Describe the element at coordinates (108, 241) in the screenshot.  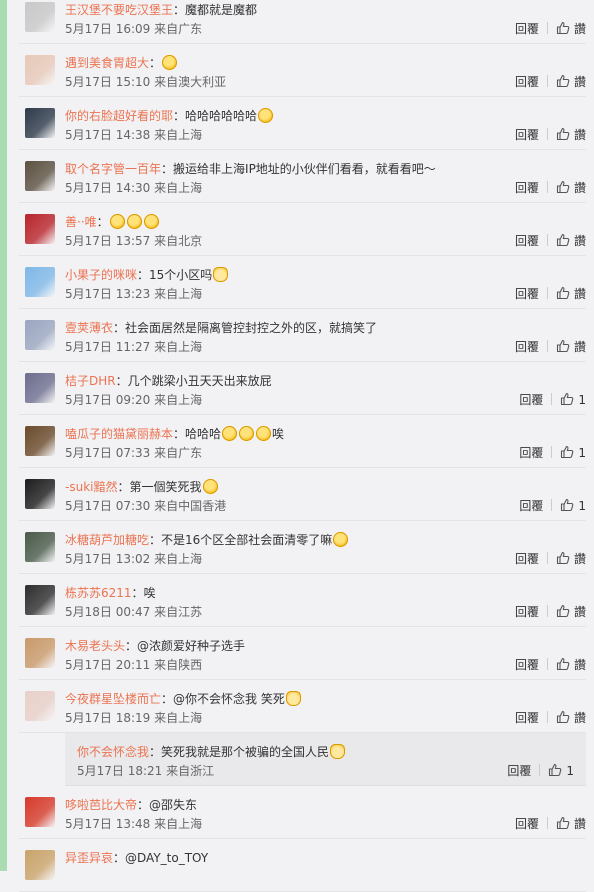
I see `comment-date: 5月17日 13:57` at that location.